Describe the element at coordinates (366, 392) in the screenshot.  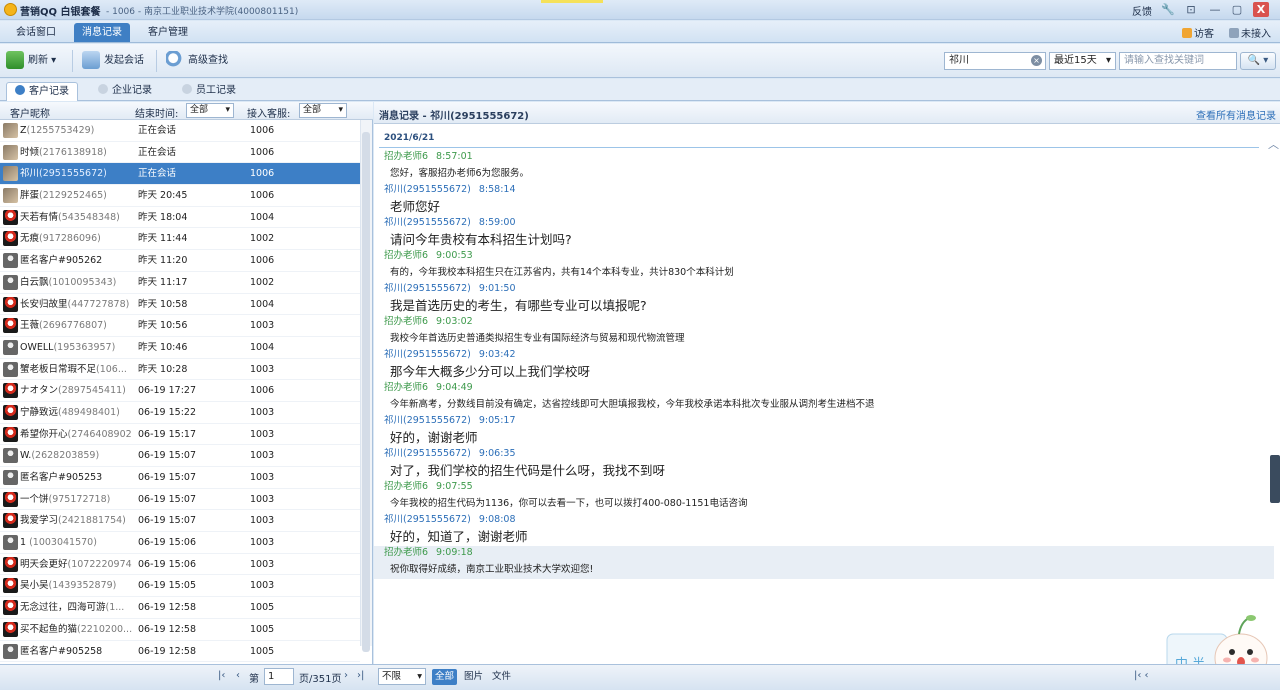
I see `list-scroll-thumb` at that location.